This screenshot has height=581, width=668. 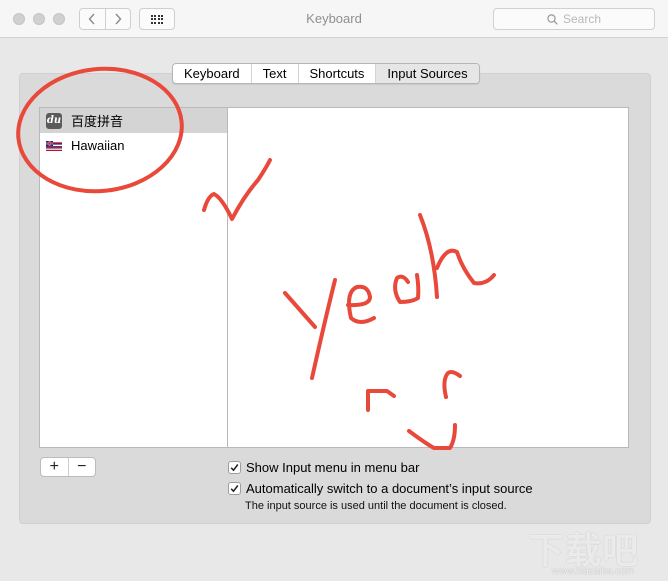 I want to click on baidu-du-icon: du, so click(x=54, y=120).